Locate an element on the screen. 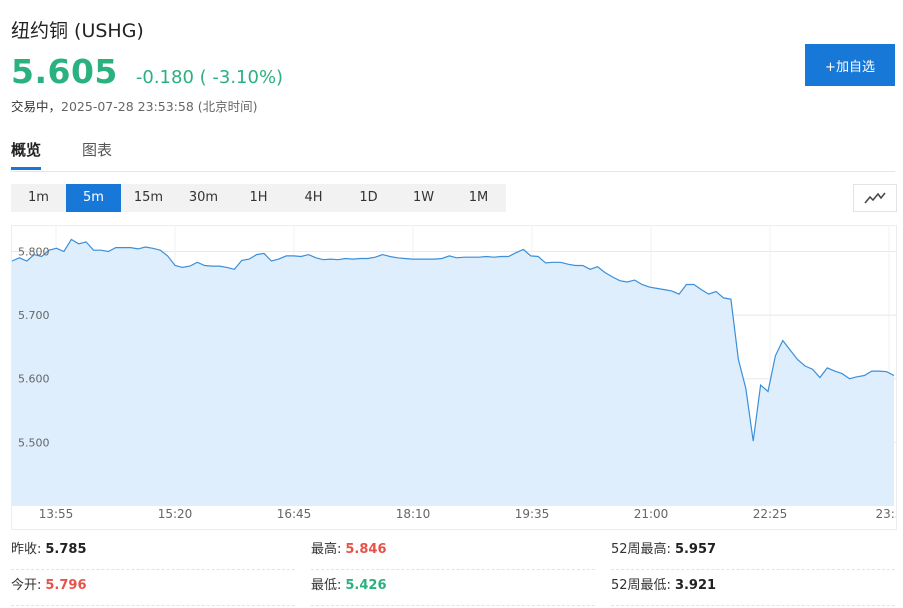  chart-type-button is located at coordinates (875, 198).